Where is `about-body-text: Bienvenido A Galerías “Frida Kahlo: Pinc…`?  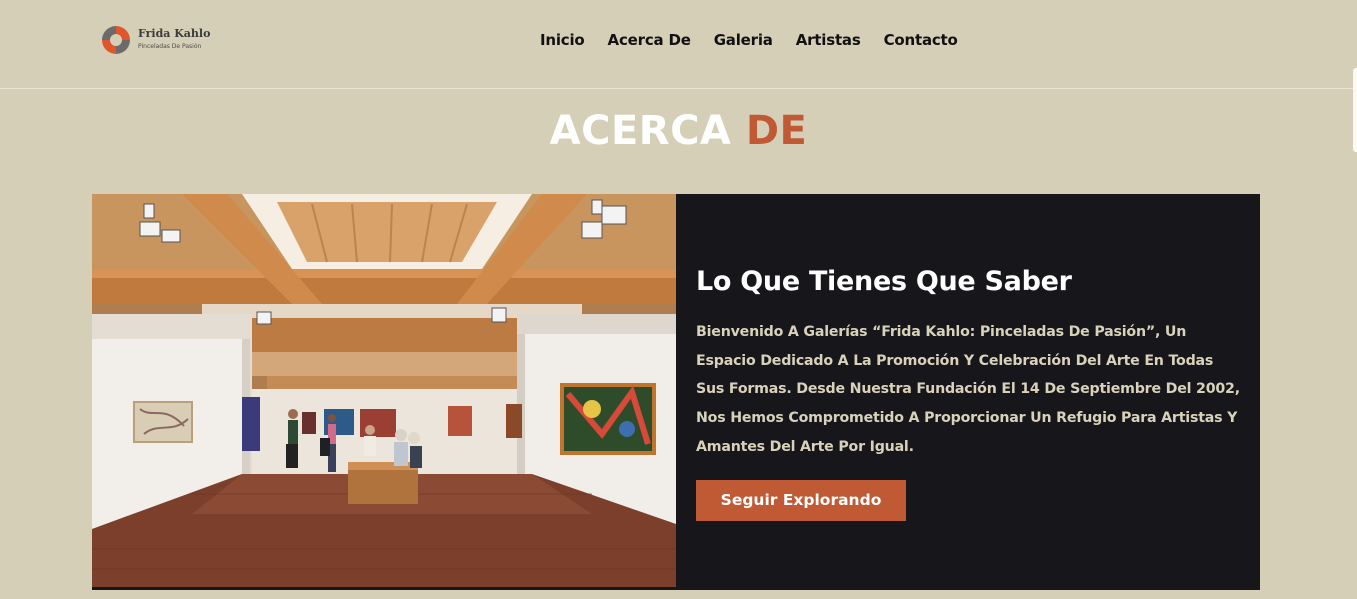 about-body-text: Bienvenido A Galerías “Frida Kahlo: Pinc… is located at coordinates (968, 389).